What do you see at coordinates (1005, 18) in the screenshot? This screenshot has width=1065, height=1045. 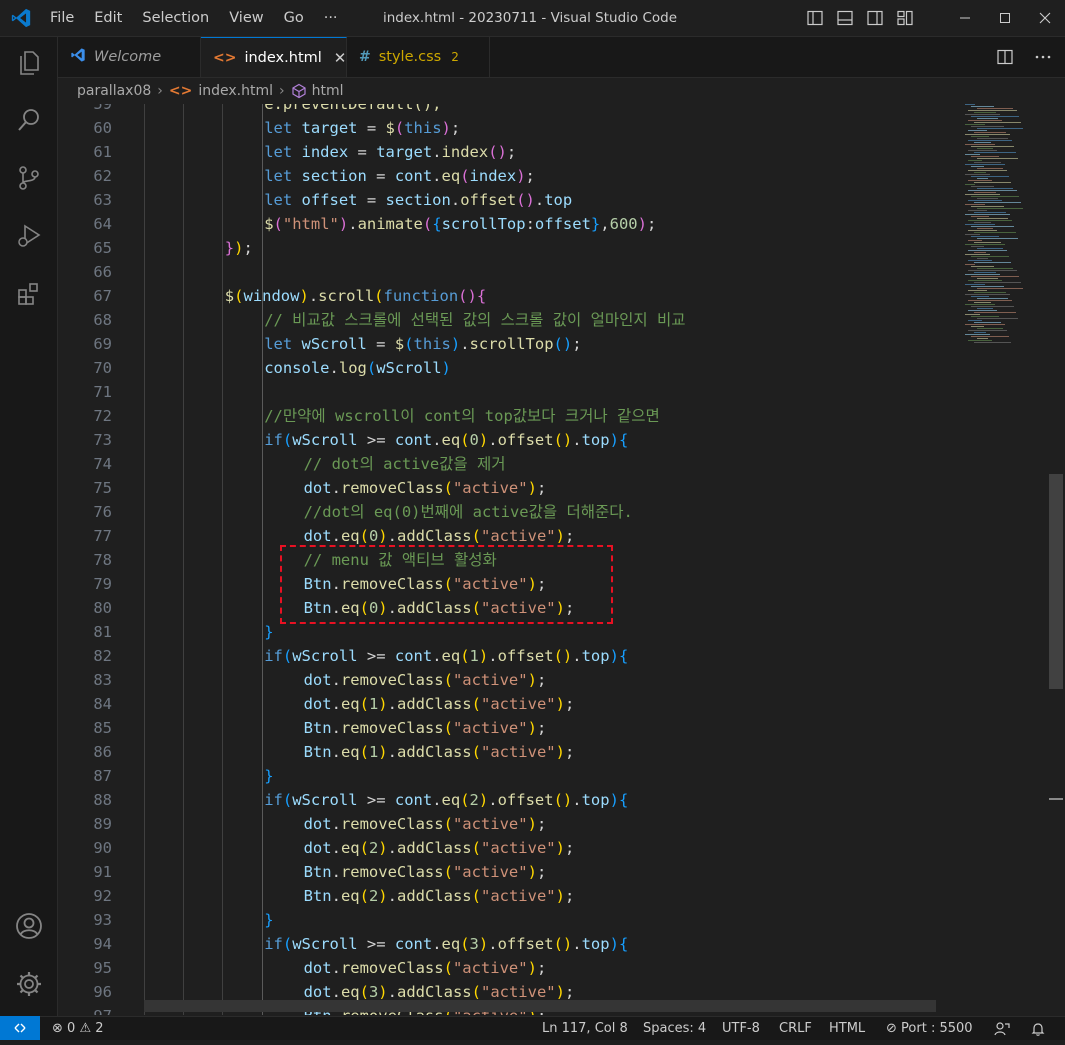 I see `maximize-button` at bounding box center [1005, 18].